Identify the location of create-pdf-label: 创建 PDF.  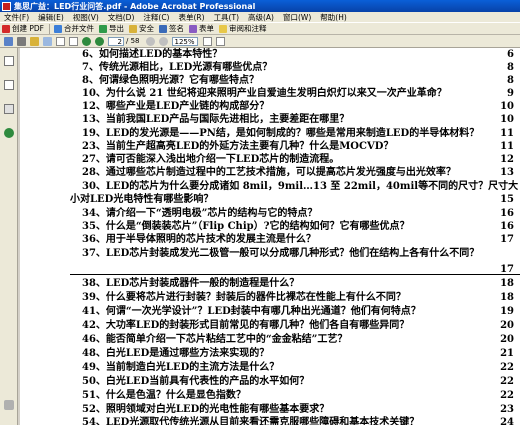
(28, 28).